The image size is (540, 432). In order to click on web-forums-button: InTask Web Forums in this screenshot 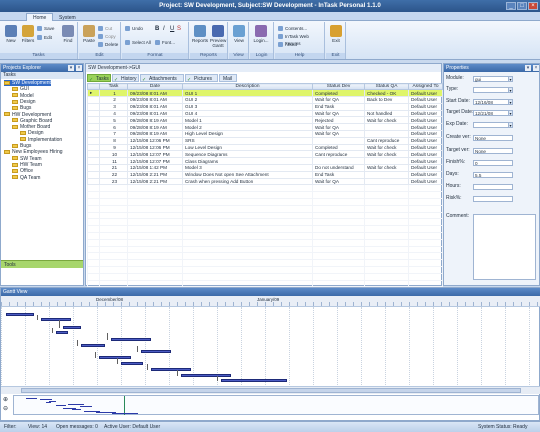, I will do `click(301, 39)`.